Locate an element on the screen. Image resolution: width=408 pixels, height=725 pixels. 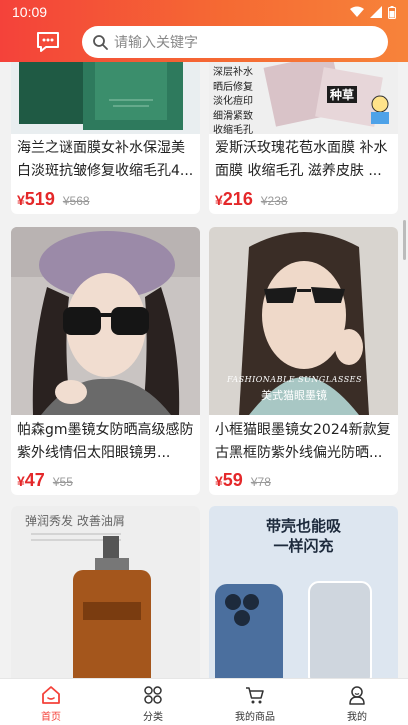
tab-label: 我的商品 is located at coordinates (255, 717).